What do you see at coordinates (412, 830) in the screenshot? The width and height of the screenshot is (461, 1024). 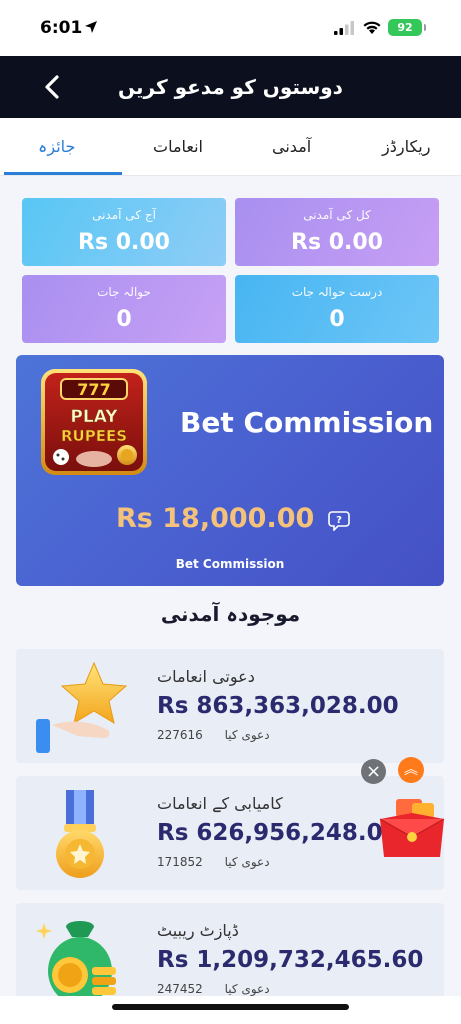 I see `red-envelope-icon` at bounding box center [412, 830].